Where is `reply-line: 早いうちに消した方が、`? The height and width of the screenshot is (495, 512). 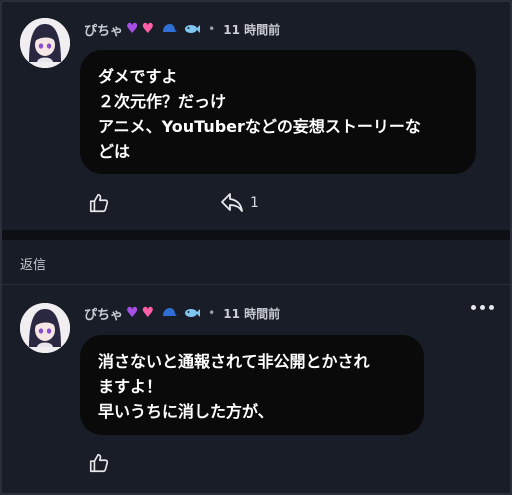
reply-line: 早いうちに消した方が、 is located at coordinates (186, 411).